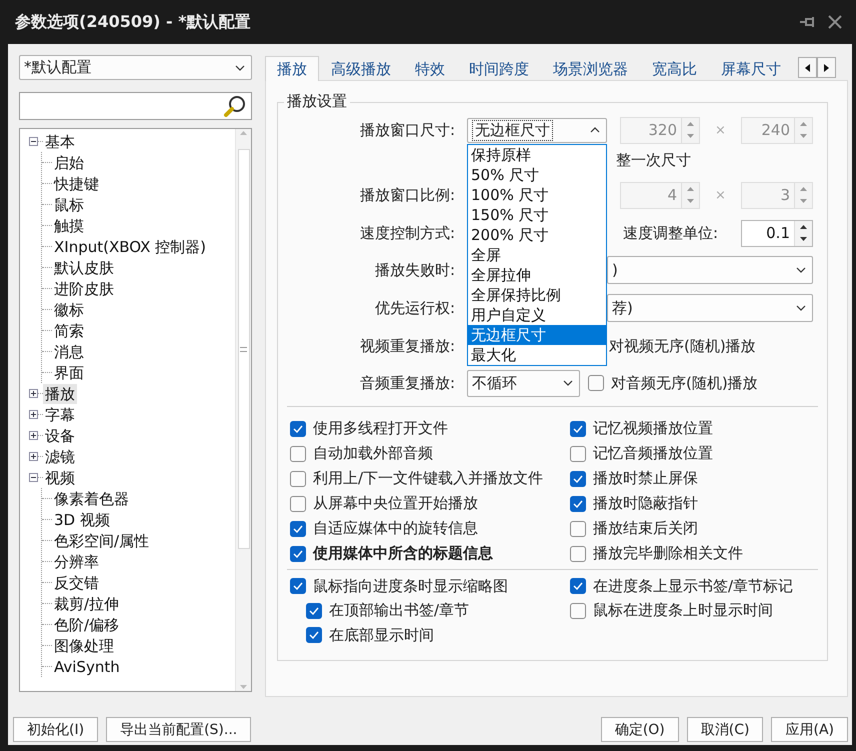 This screenshot has width=856, height=751. Describe the element at coordinates (84, 288) in the screenshot. I see `tree-item: 进阶皮肤` at that location.